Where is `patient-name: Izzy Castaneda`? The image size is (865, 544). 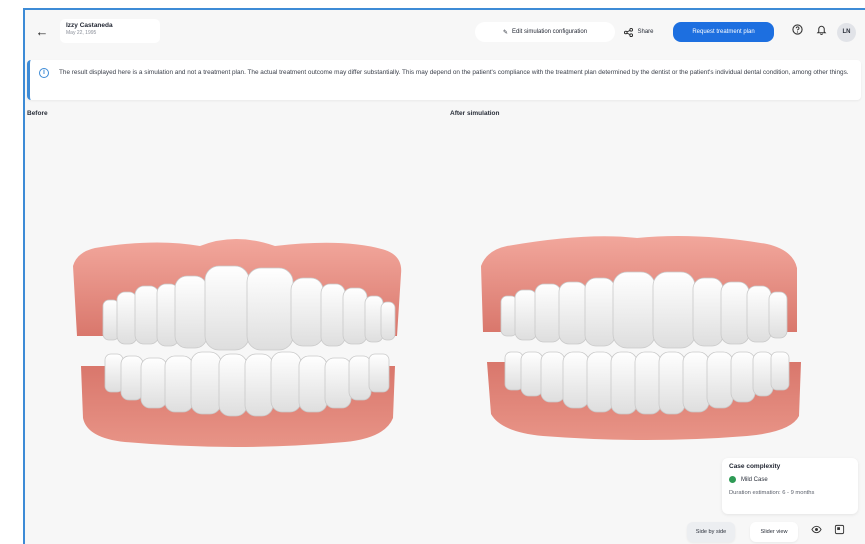 patient-name: Izzy Castaneda is located at coordinates (89, 25).